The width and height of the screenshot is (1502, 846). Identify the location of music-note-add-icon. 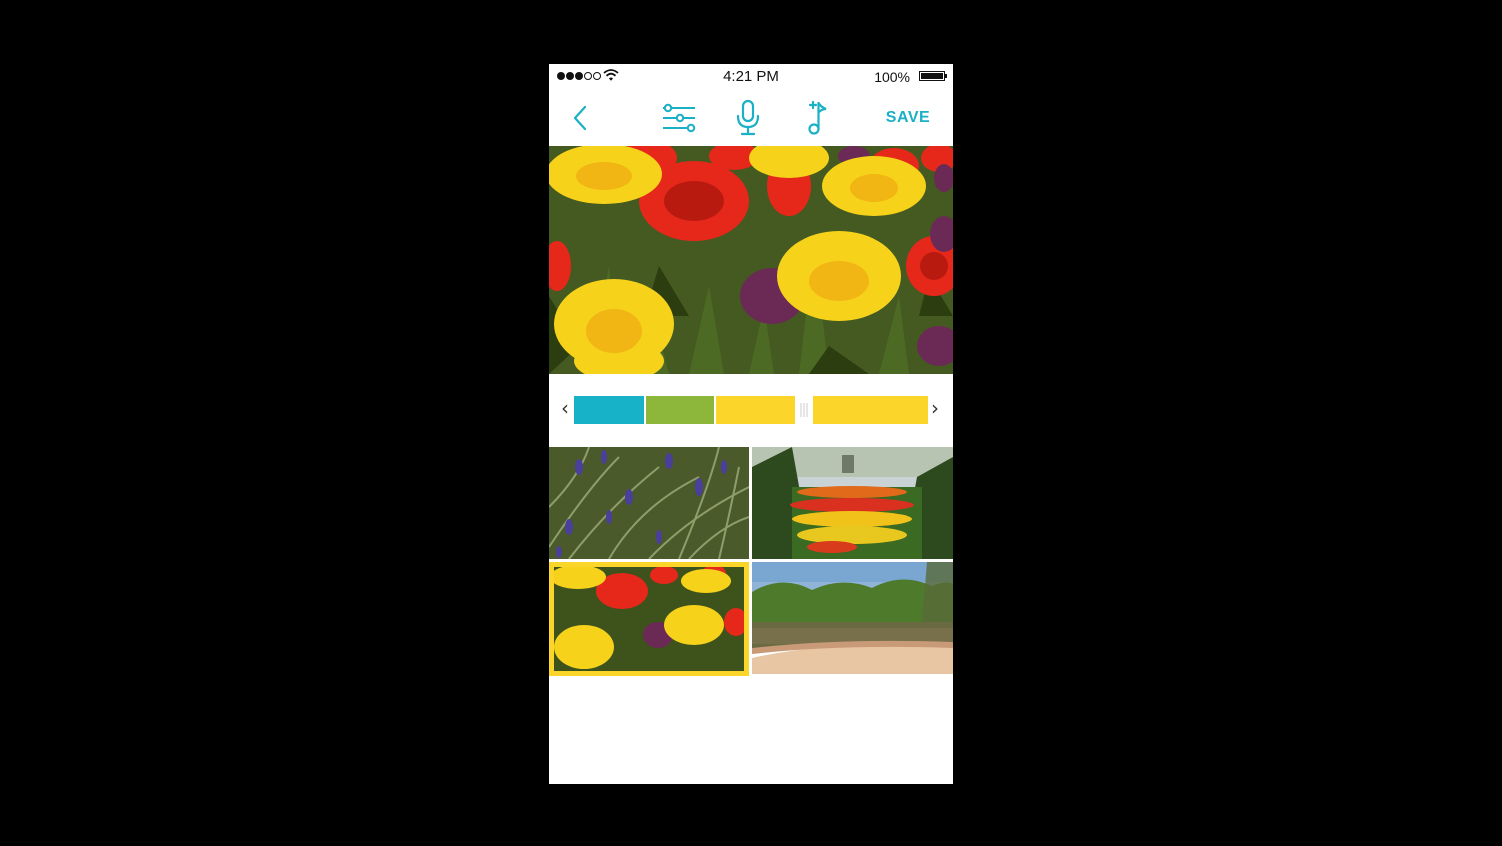
(817, 117).